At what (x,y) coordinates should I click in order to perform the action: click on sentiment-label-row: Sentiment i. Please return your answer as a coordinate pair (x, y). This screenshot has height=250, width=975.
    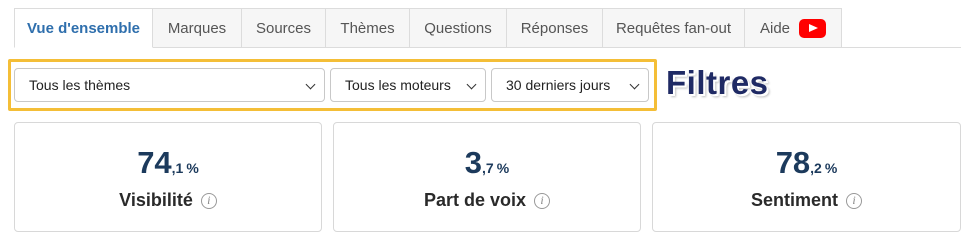
    Looking at the image, I should click on (806, 200).